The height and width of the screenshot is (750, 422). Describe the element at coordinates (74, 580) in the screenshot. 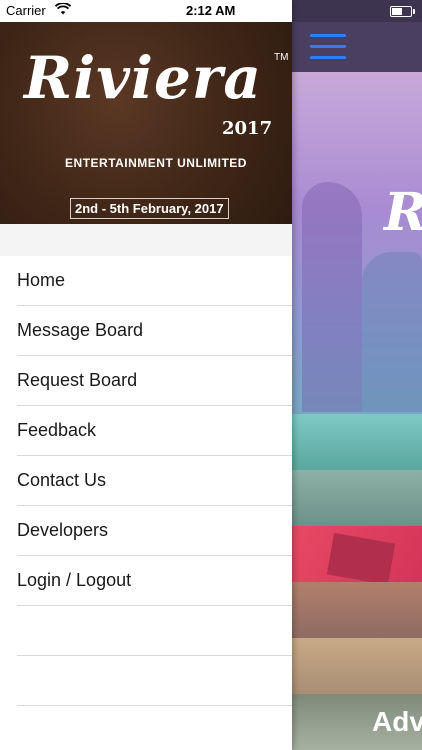

I see `menu-item-label: Login / Logout` at that location.